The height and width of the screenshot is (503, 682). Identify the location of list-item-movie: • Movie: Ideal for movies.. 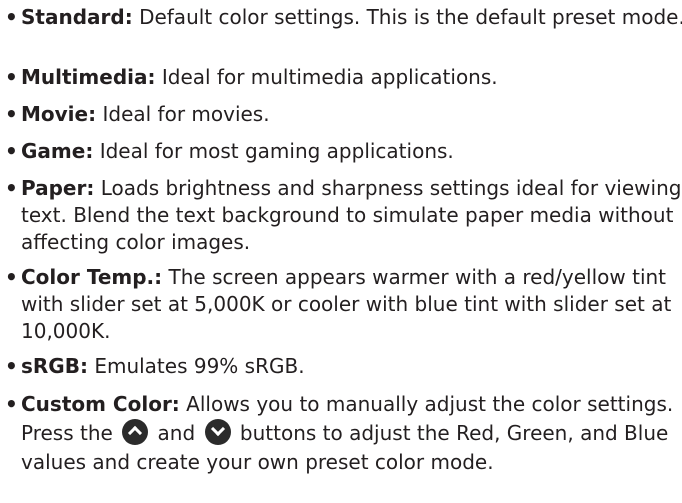
(343, 114).